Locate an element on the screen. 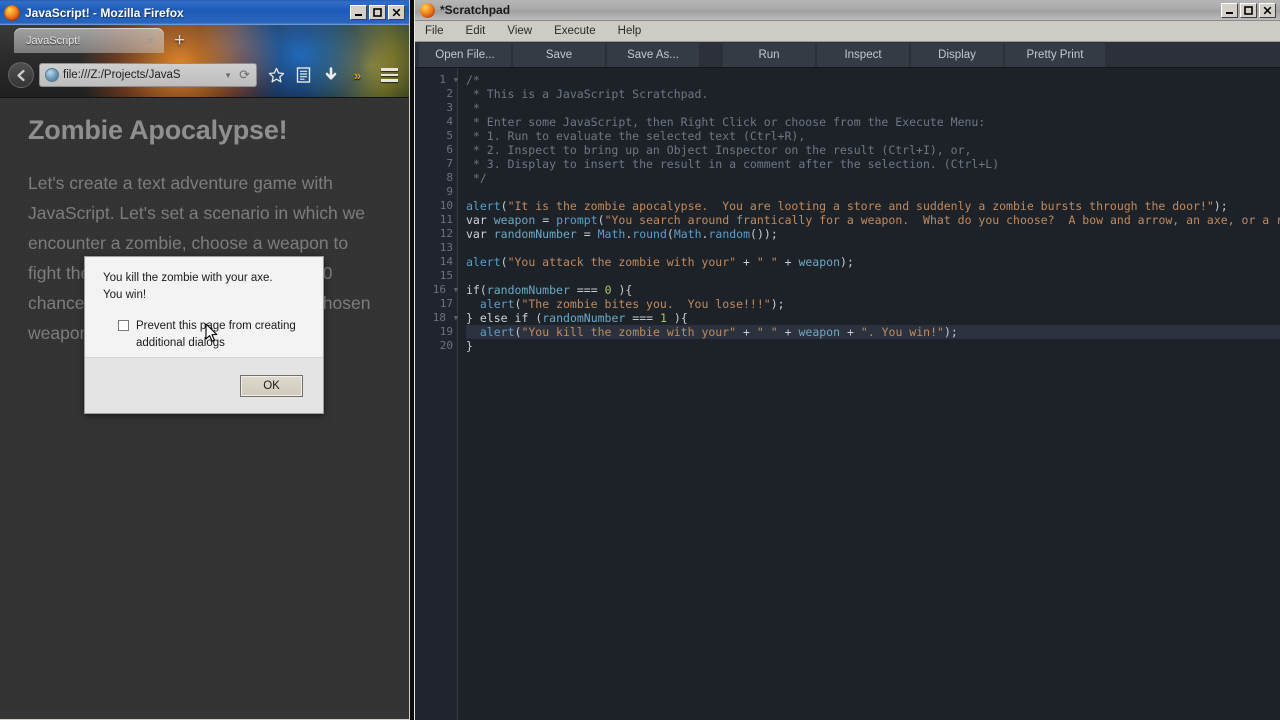  line-number: 2 is located at coordinates (449, 93).